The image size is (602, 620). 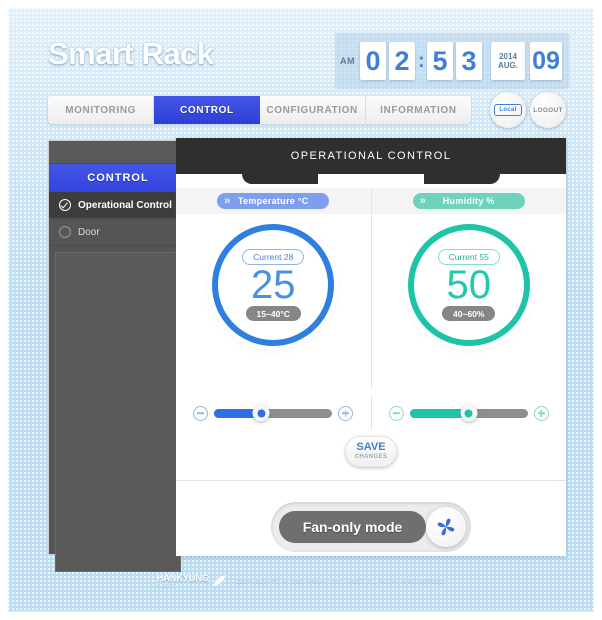 What do you see at coordinates (371, 480) in the screenshot?
I see `section-divider` at bounding box center [371, 480].